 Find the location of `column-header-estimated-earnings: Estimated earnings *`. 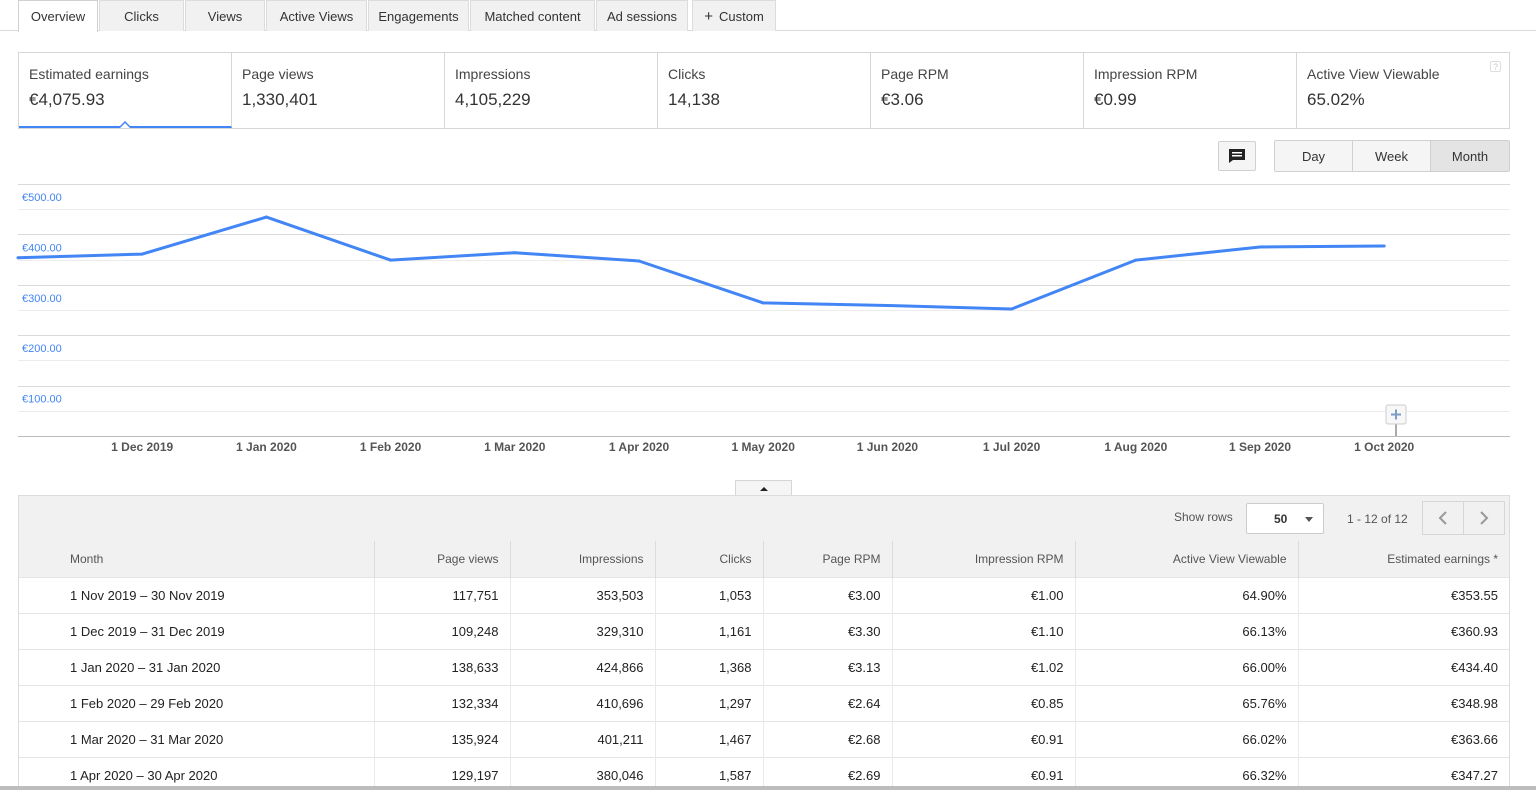

column-header-estimated-earnings: Estimated earnings * is located at coordinates (1403, 559).